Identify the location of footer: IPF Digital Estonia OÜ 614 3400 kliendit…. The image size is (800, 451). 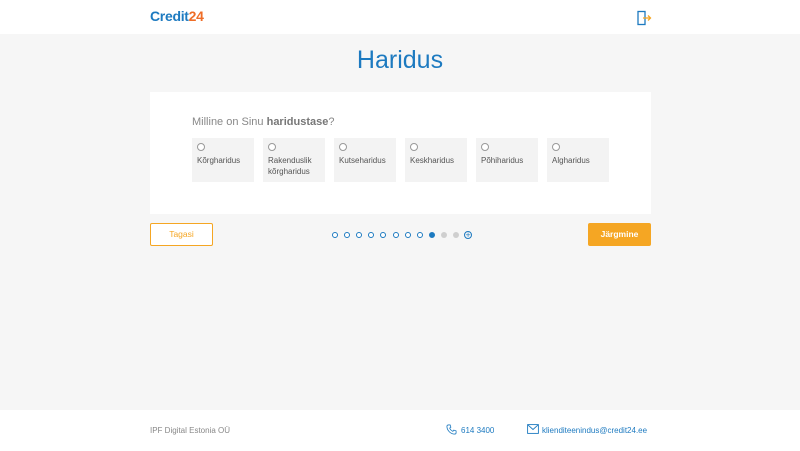
(400, 430).